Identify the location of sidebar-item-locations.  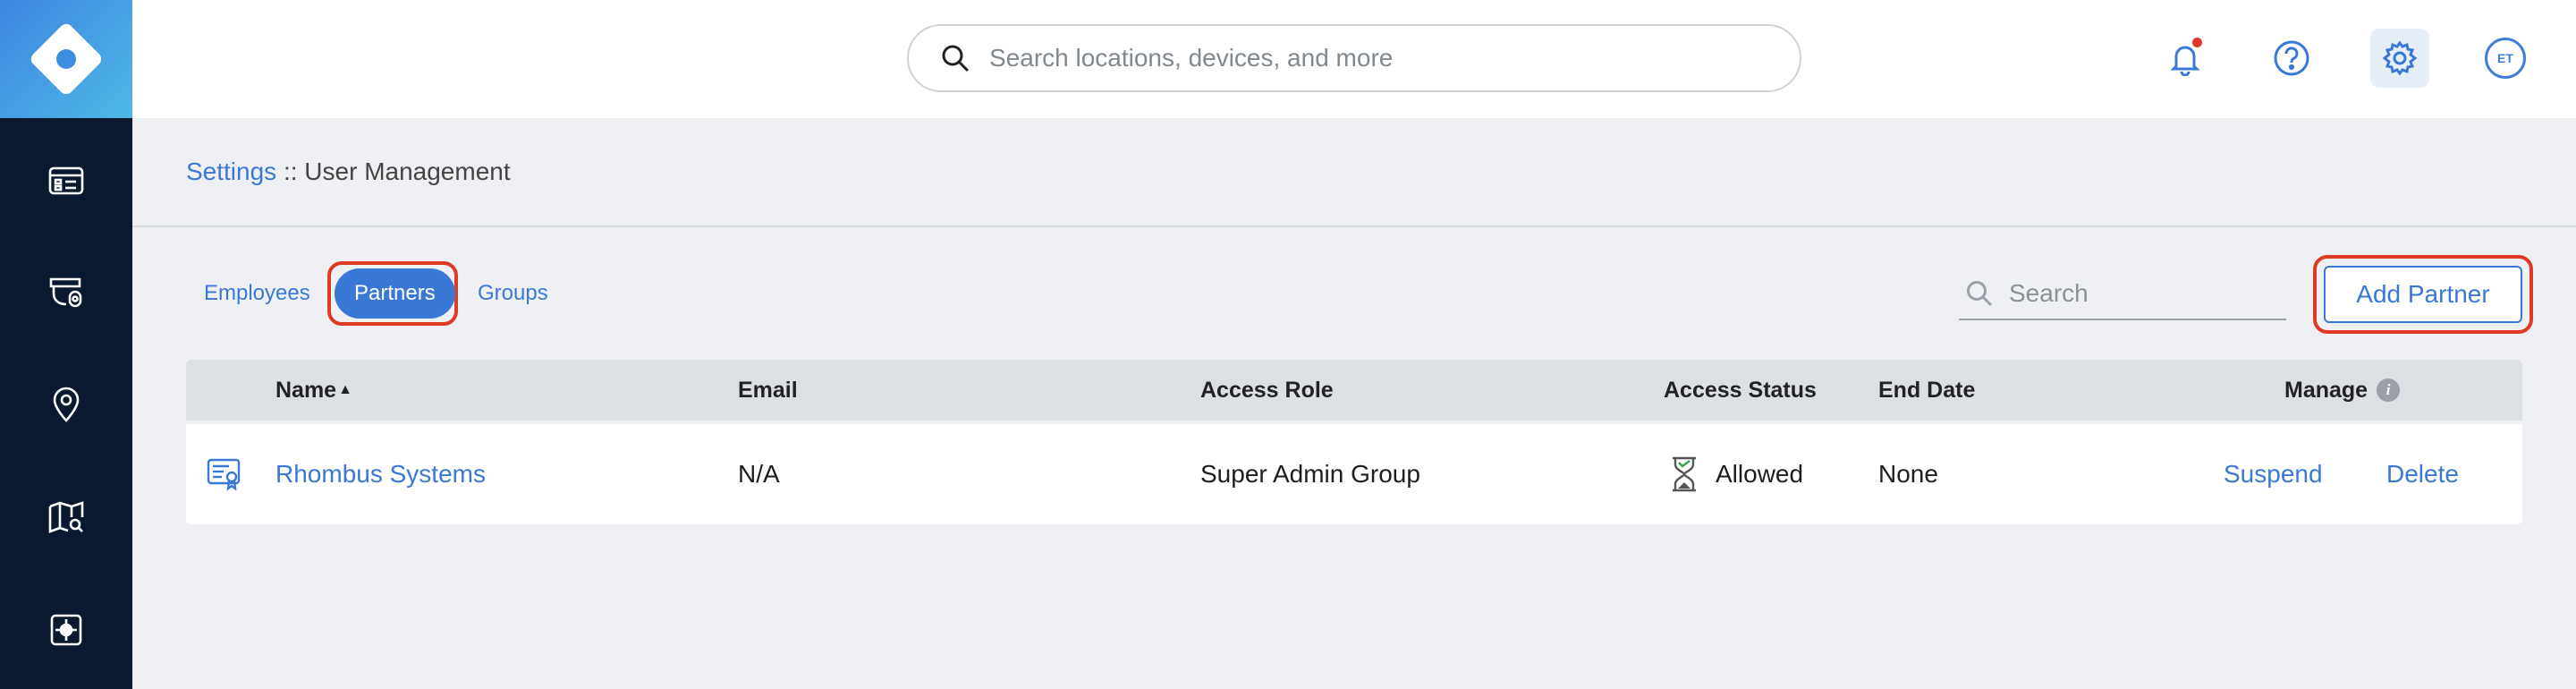
(66, 405).